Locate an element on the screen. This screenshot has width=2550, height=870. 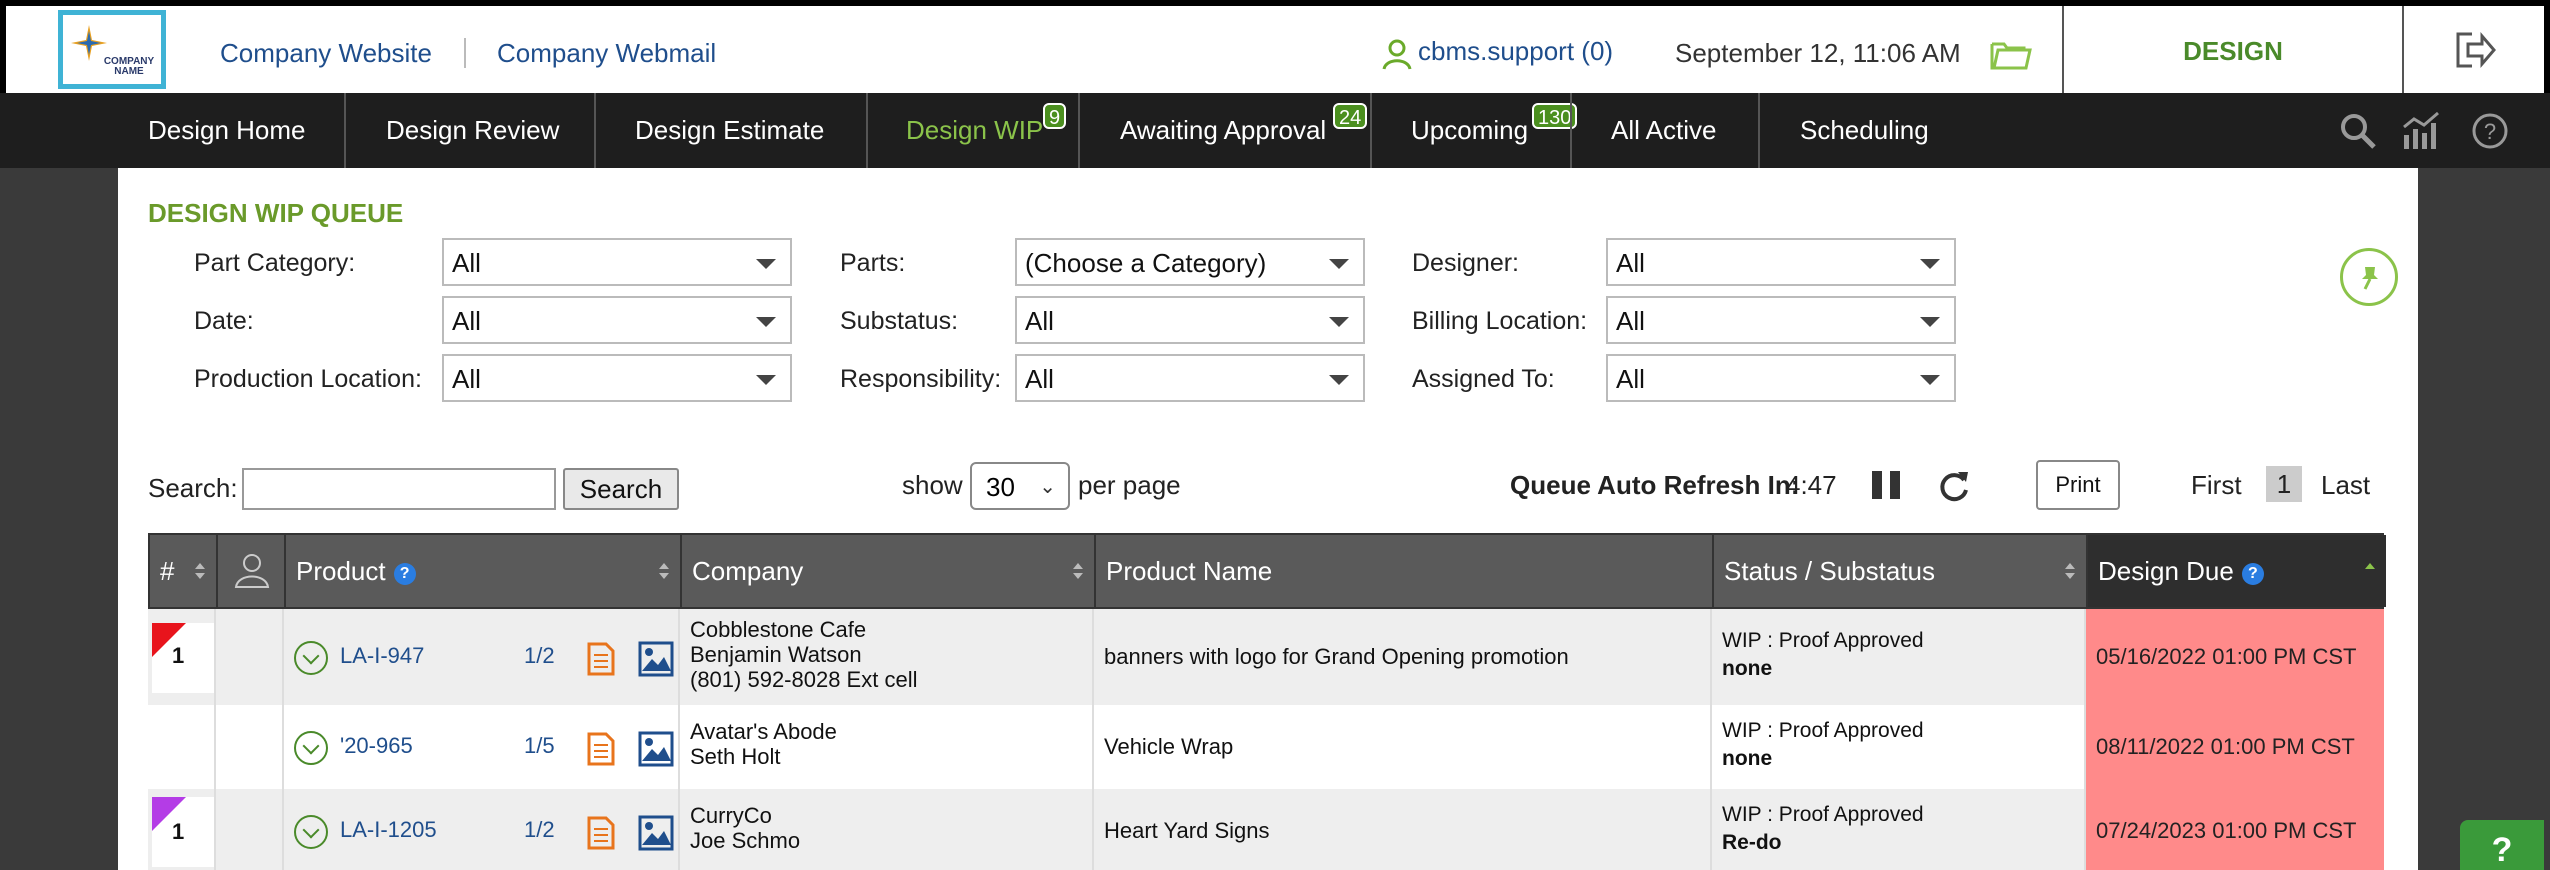
row-number-cell is located at coordinates (182, 747).